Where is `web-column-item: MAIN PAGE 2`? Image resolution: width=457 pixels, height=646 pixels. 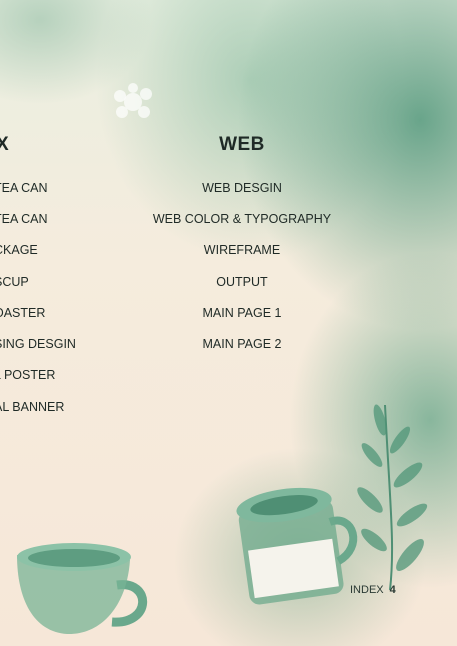 web-column-item: MAIN PAGE 2 is located at coordinates (242, 344).